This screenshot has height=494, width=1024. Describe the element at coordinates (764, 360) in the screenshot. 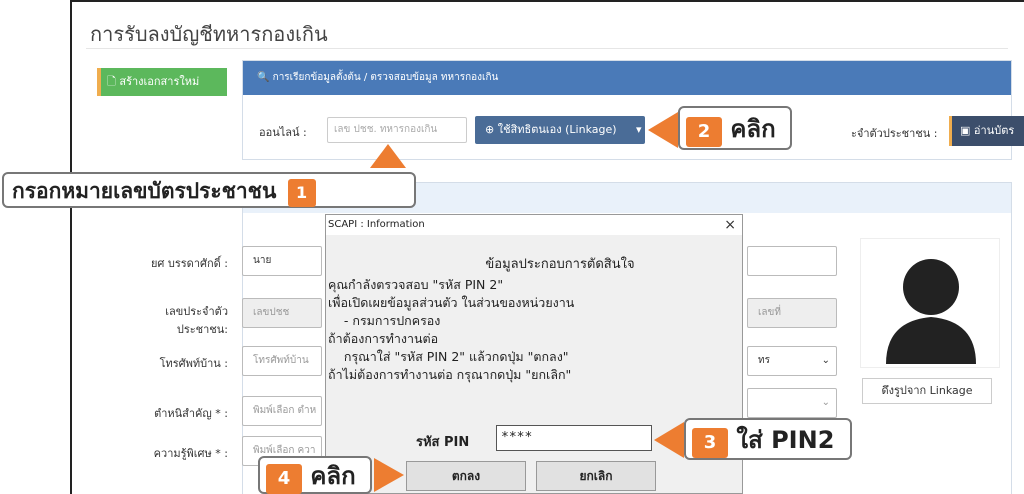

I see `right-select-value: ทร` at that location.